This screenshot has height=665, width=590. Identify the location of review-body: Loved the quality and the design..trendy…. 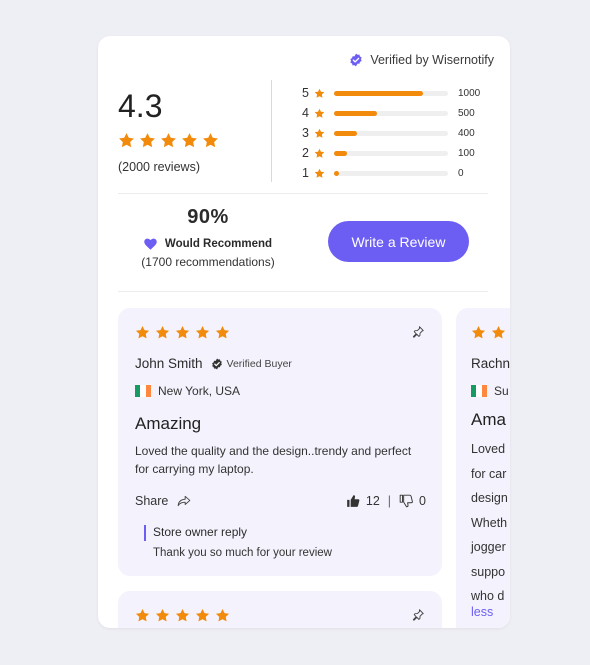
(273, 460).